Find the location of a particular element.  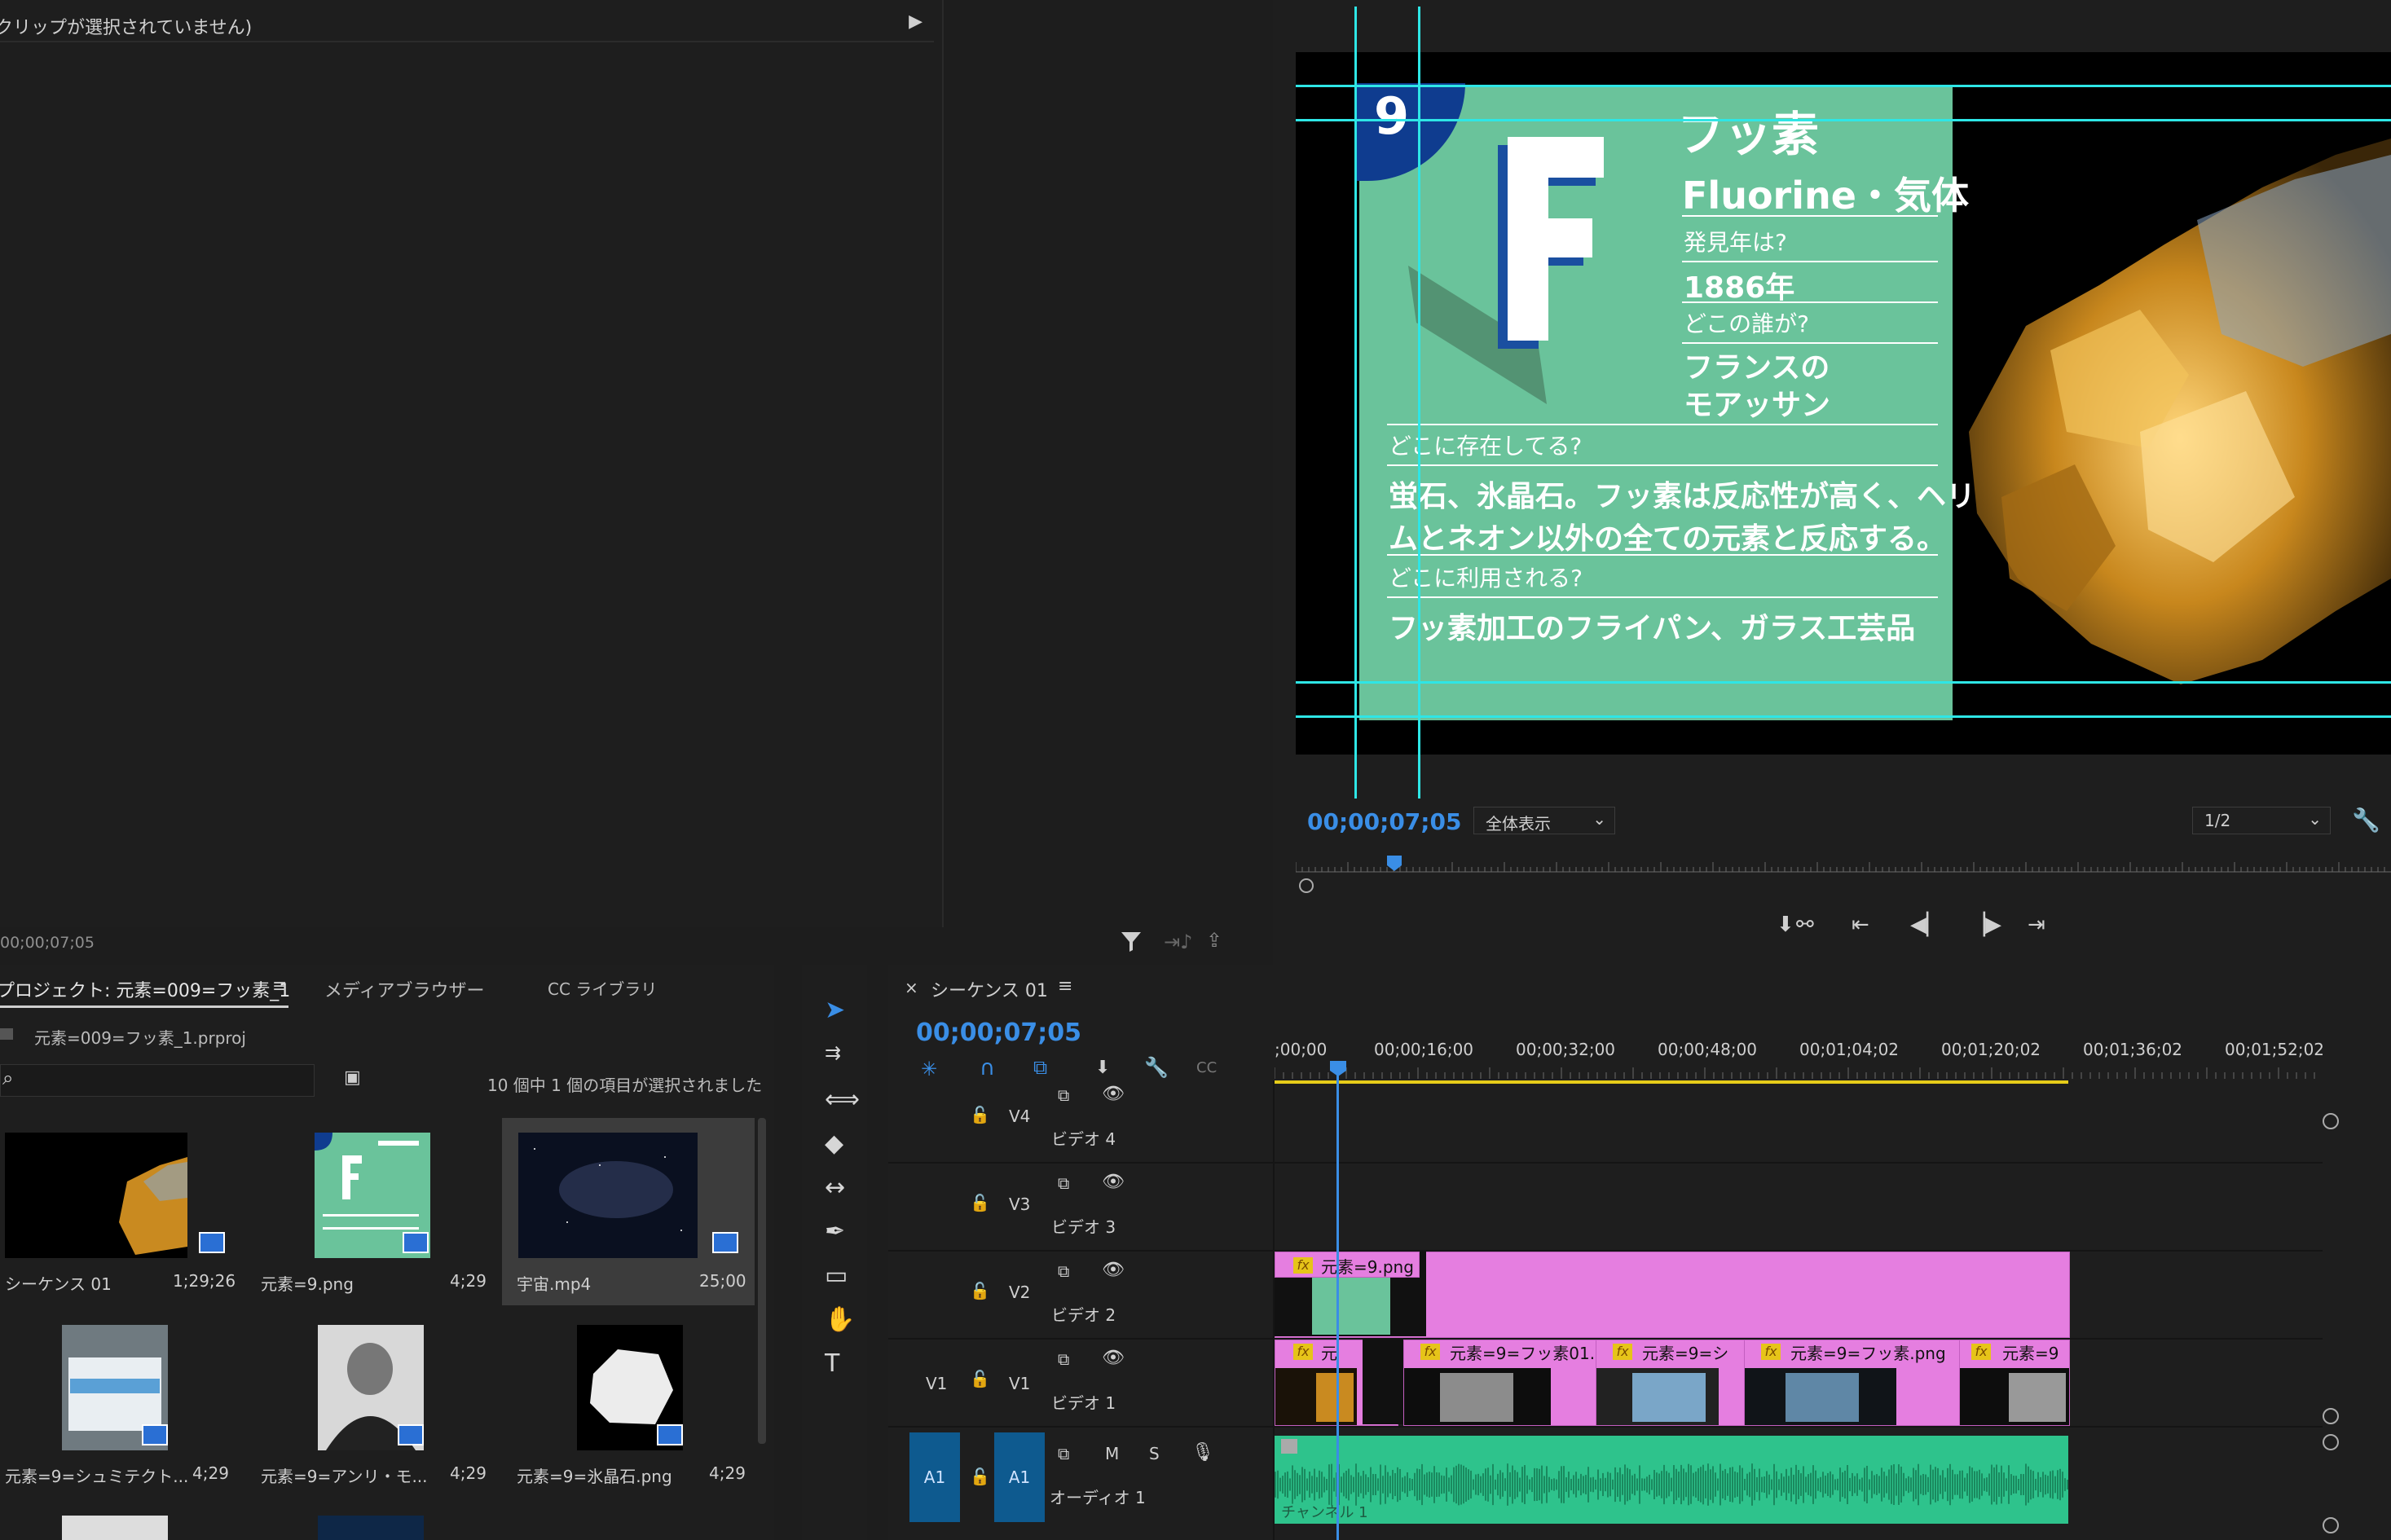

timeline-timecode: 00;00;07;05 is located at coordinates (998, 1033).